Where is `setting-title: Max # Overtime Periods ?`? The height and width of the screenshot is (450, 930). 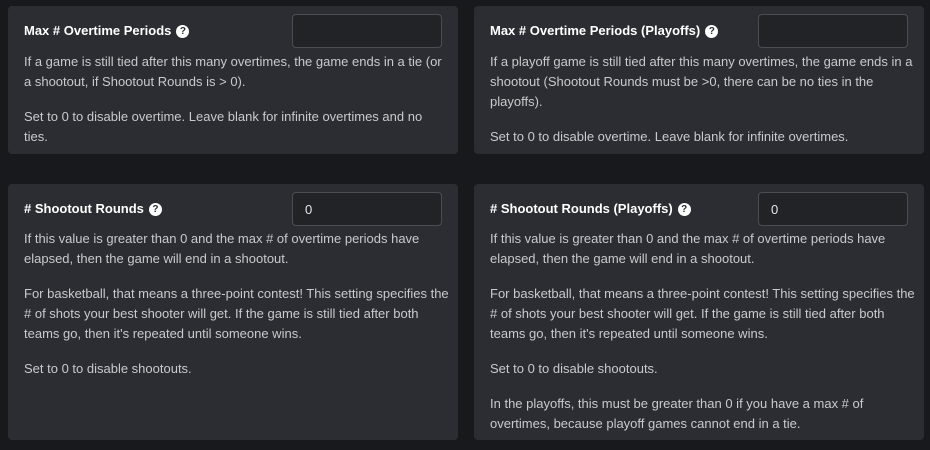 setting-title: Max # Overtime Periods ? is located at coordinates (107, 31).